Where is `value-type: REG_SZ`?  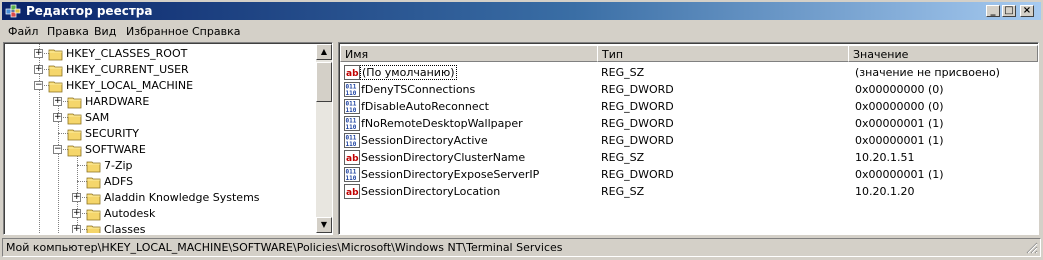
value-type: REG_SZ is located at coordinates (623, 157).